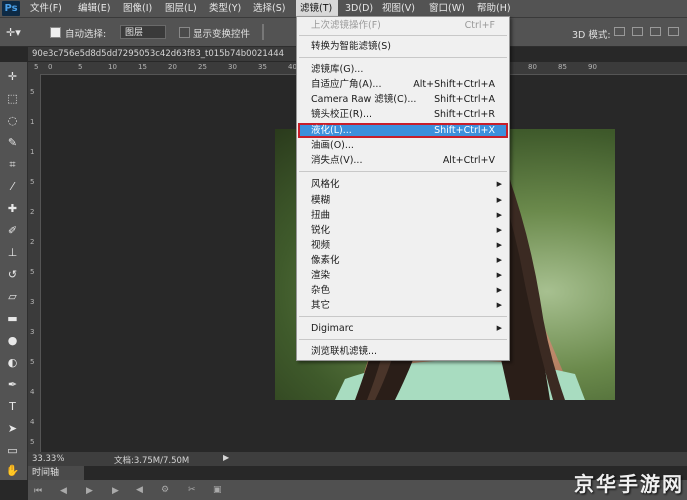 This screenshot has width=687, height=500. I want to click on blur-tool-icon: ●, so click(12, 341).